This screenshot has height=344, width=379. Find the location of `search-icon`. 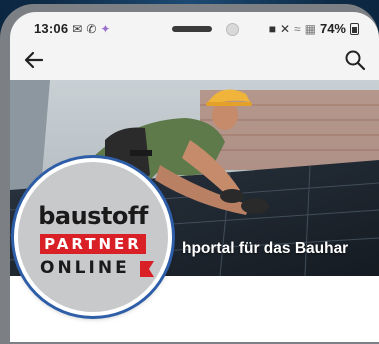

search-icon is located at coordinates (355, 60).